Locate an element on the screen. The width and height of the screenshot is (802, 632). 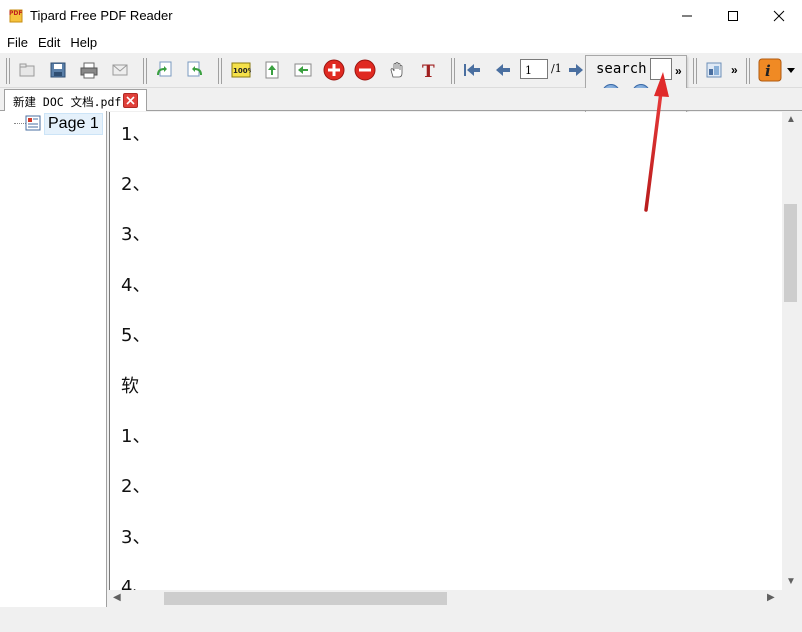
page-tree-panel: Page 1 is located at coordinates (53, 359).